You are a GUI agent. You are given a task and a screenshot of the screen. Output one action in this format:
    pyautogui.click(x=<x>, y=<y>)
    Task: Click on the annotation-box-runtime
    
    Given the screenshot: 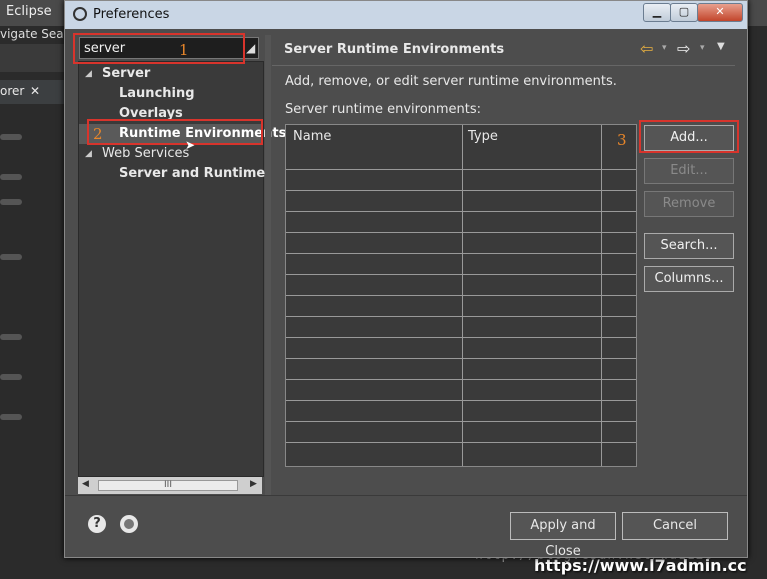 What is the action you would take?
    pyautogui.click(x=175, y=132)
    